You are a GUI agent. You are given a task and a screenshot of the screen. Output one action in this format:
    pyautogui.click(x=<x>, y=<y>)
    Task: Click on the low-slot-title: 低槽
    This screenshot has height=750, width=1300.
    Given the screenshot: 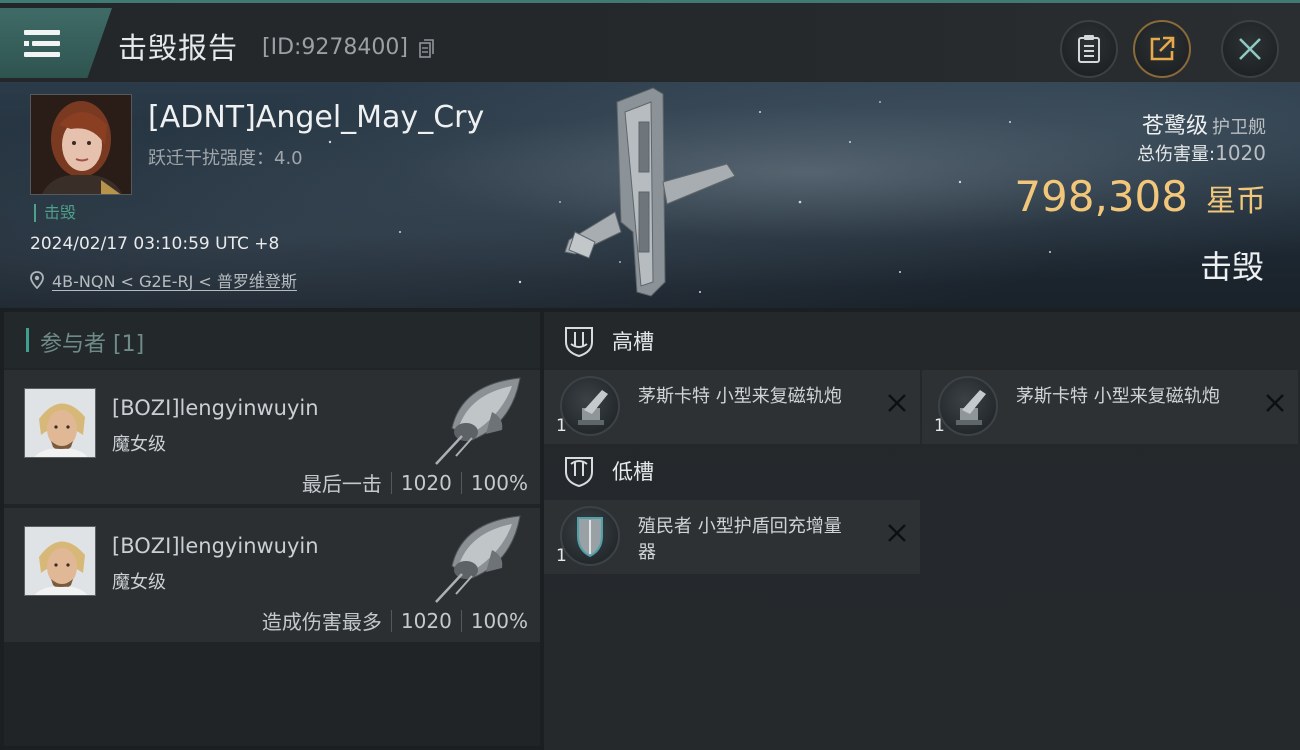 What is the action you would take?
    pyautogui.click(x=633, y=472)
    